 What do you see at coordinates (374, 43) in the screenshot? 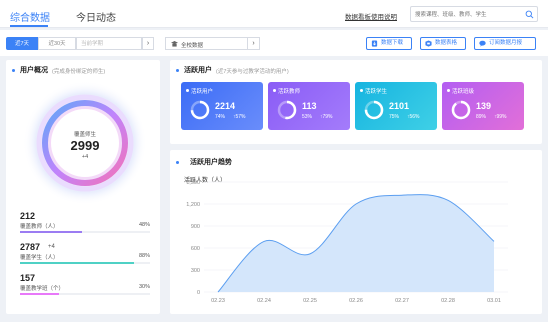
I see `download-icon` at bounding box center [374, 43].